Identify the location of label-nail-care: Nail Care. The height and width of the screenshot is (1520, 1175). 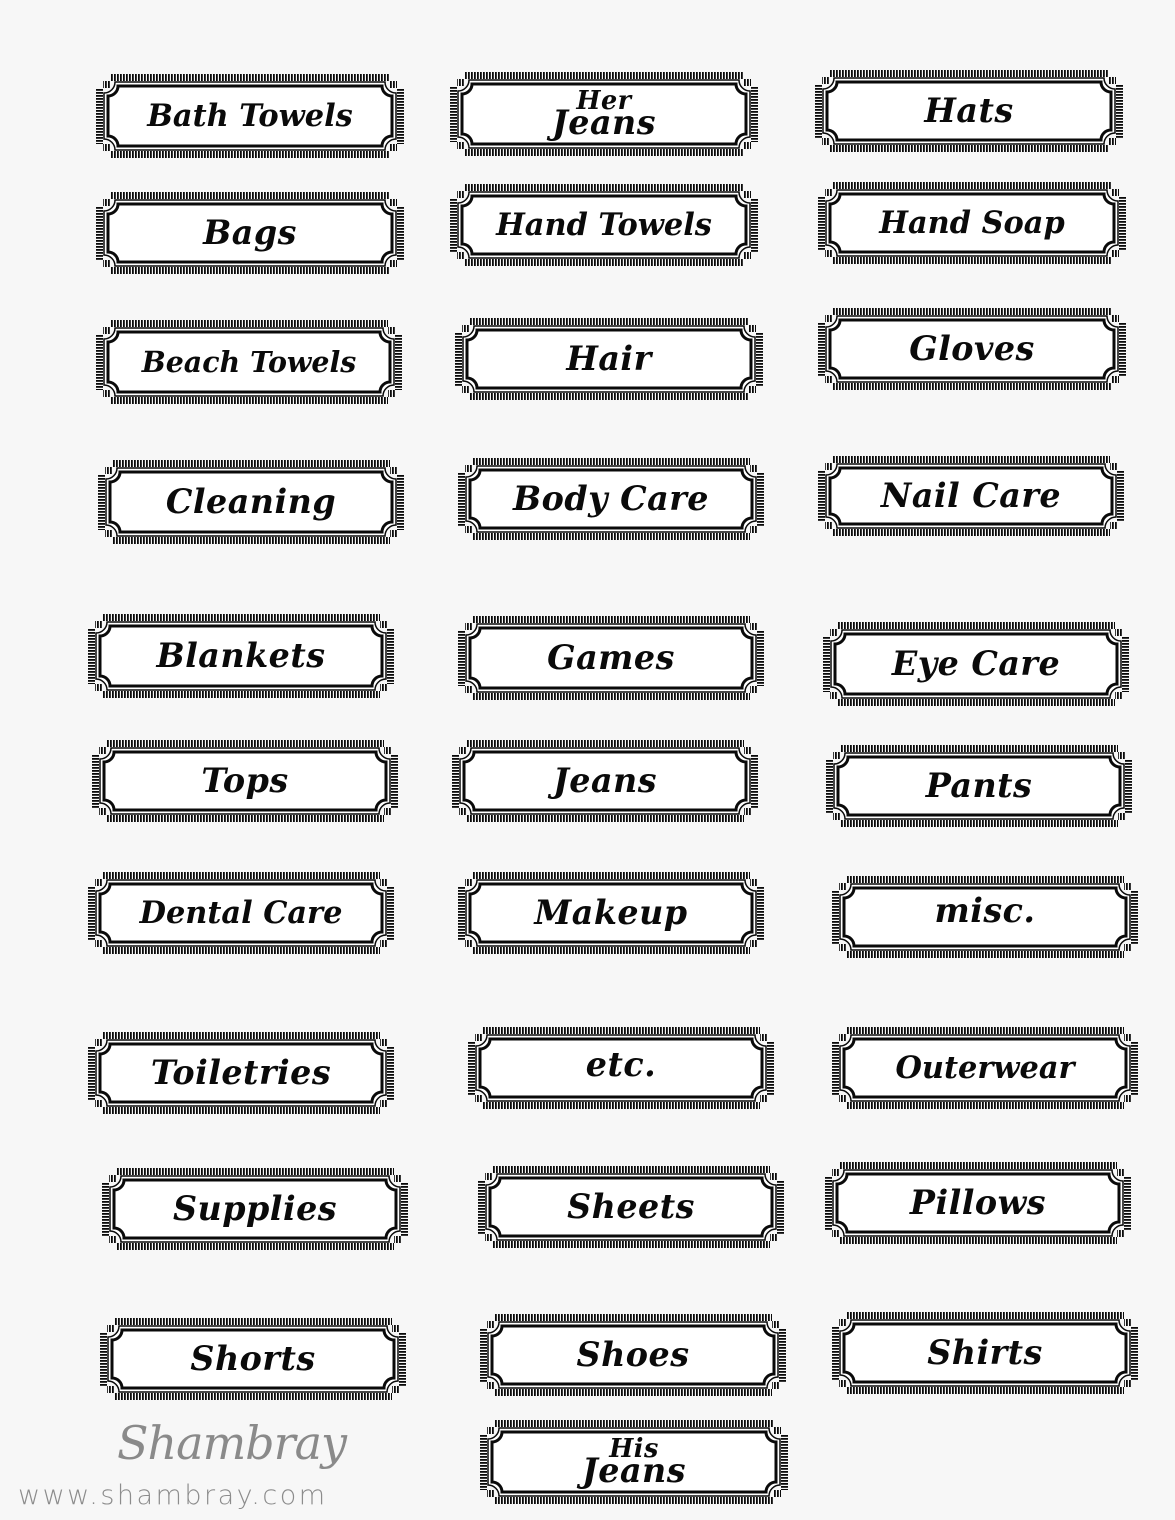
(971, 496).